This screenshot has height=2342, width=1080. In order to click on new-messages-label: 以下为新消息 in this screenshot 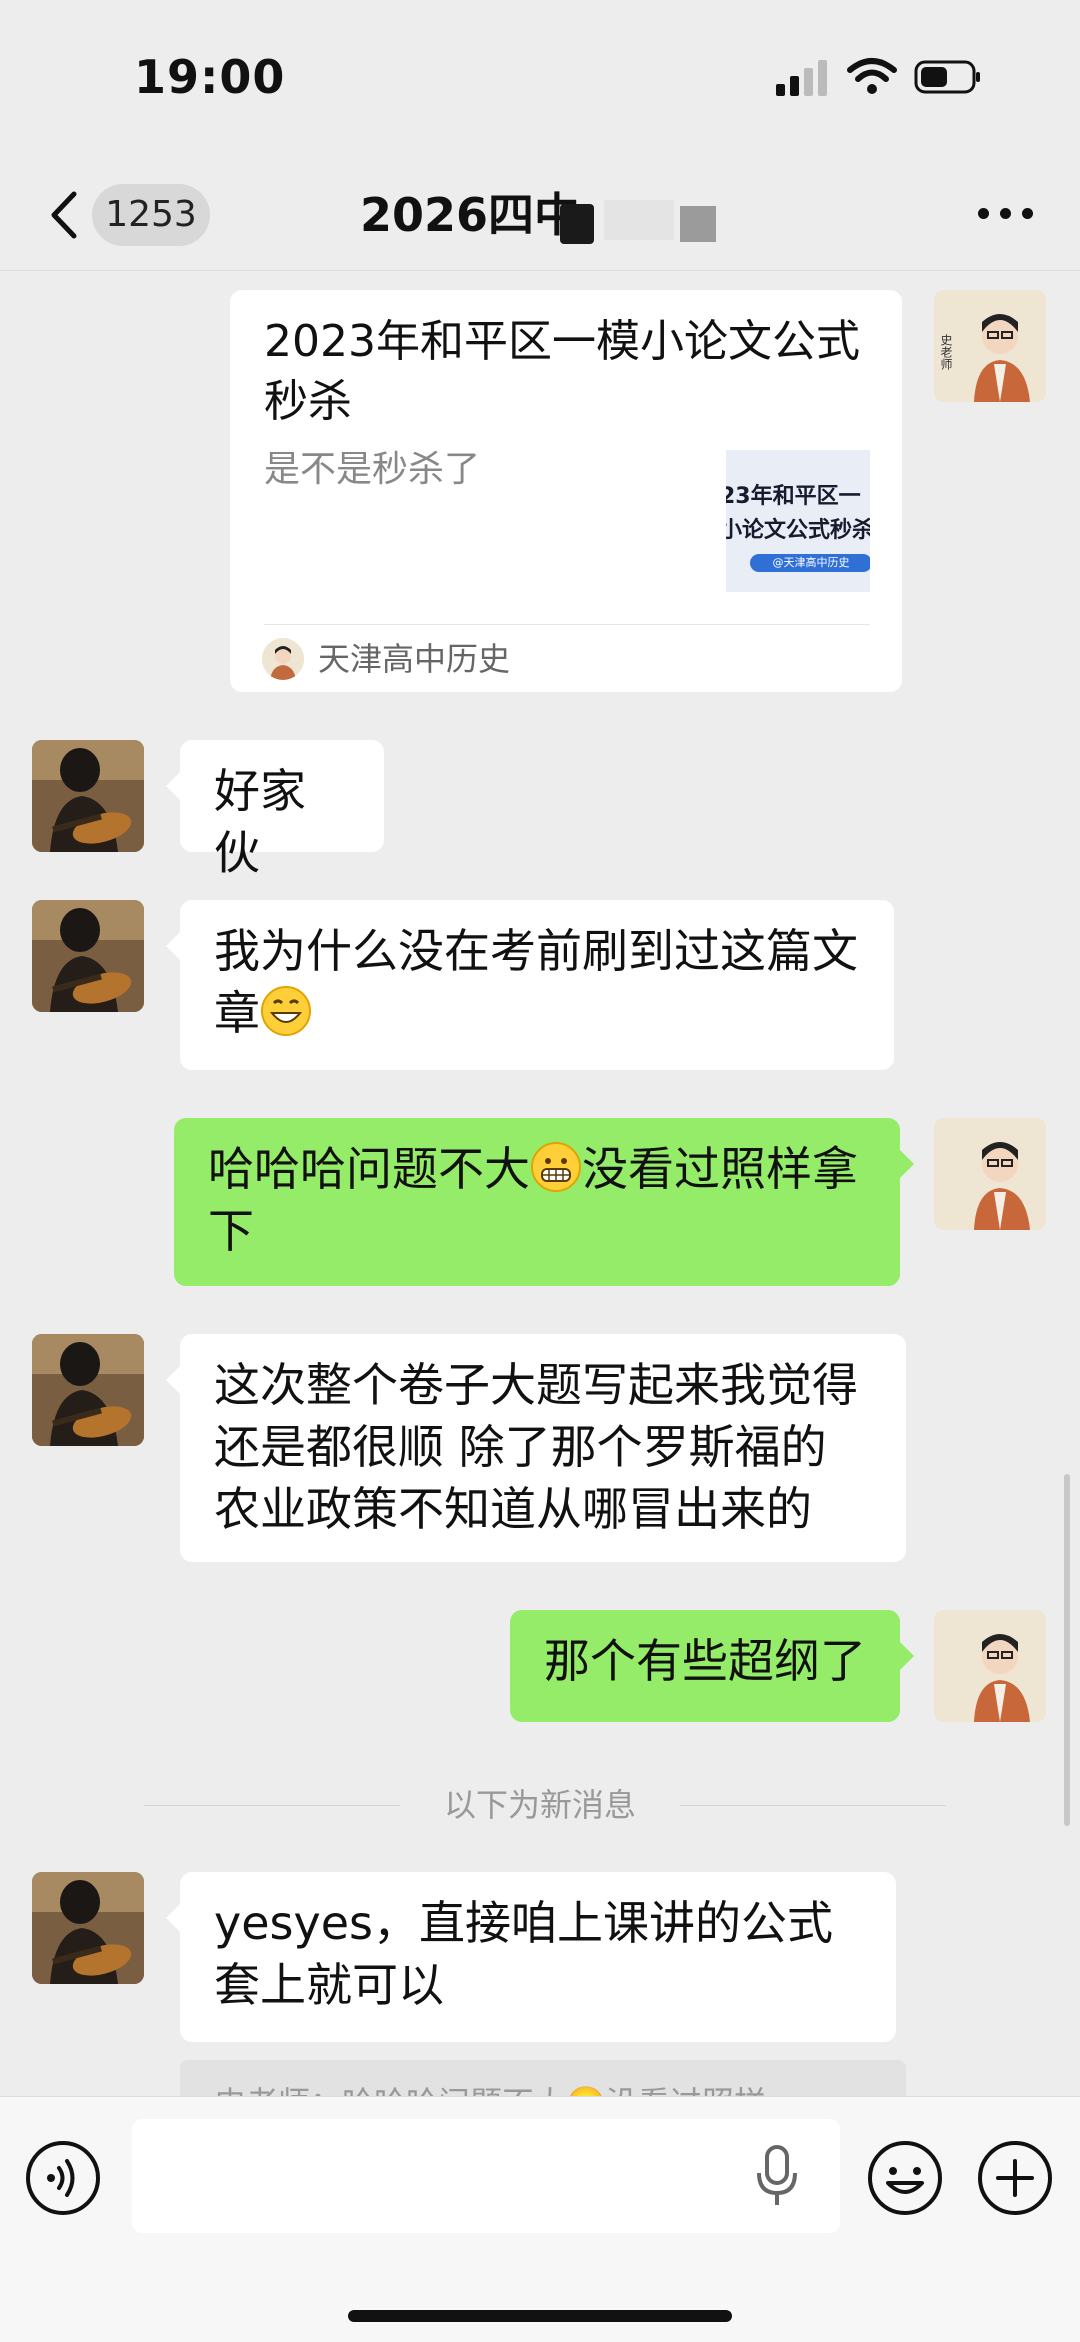, I will do `click(539, 1805)`.